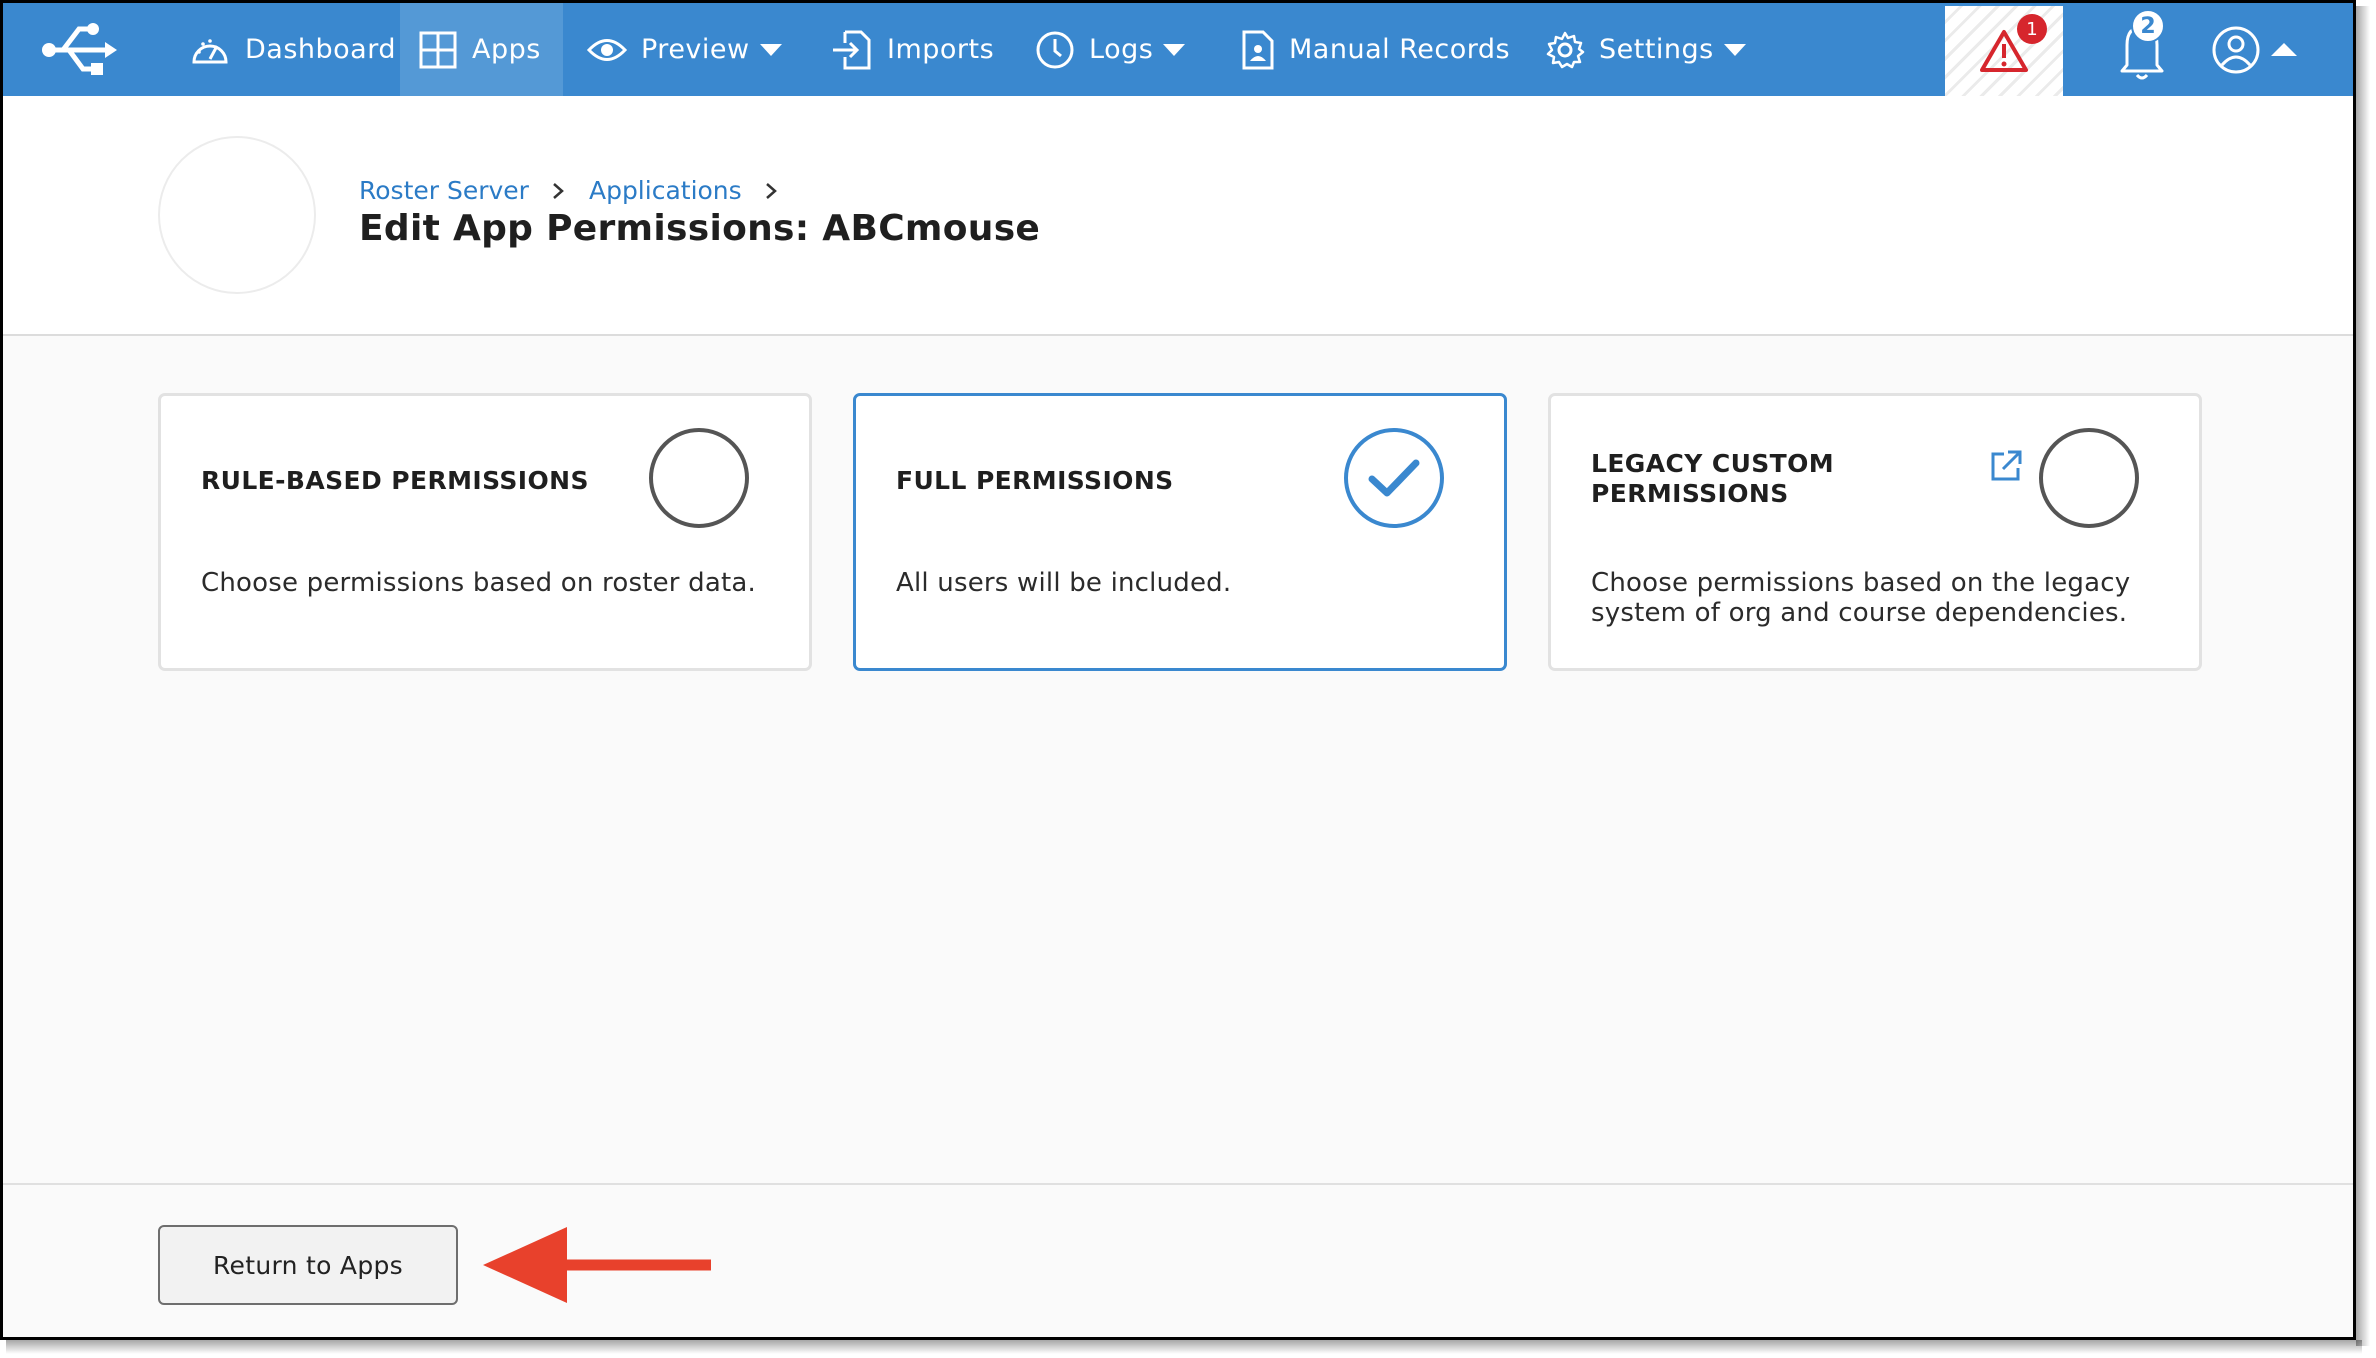  I want to click on nav-apps: Apps, so click(481, 49).